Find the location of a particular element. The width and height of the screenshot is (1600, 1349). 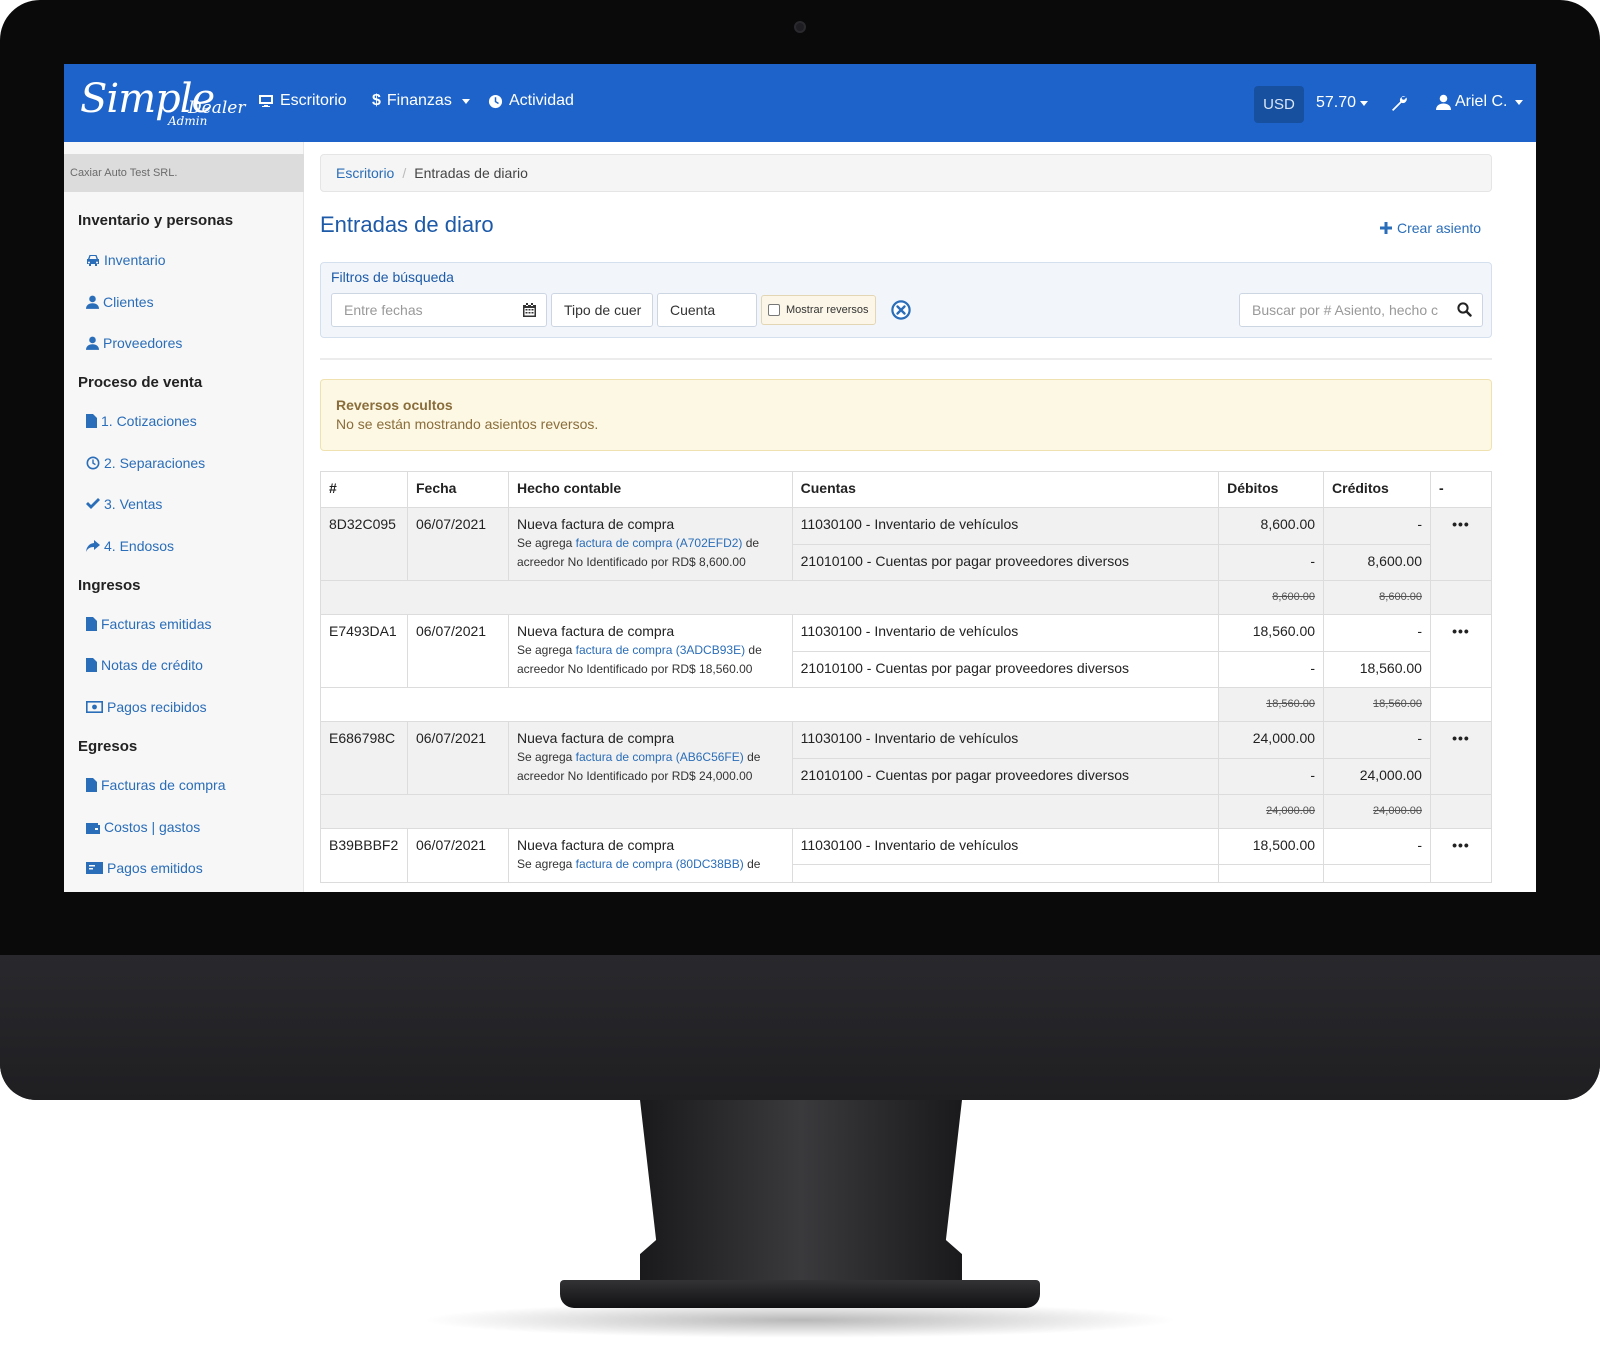

entry-id: 8D32C095 is located at coordinates (364, 544).